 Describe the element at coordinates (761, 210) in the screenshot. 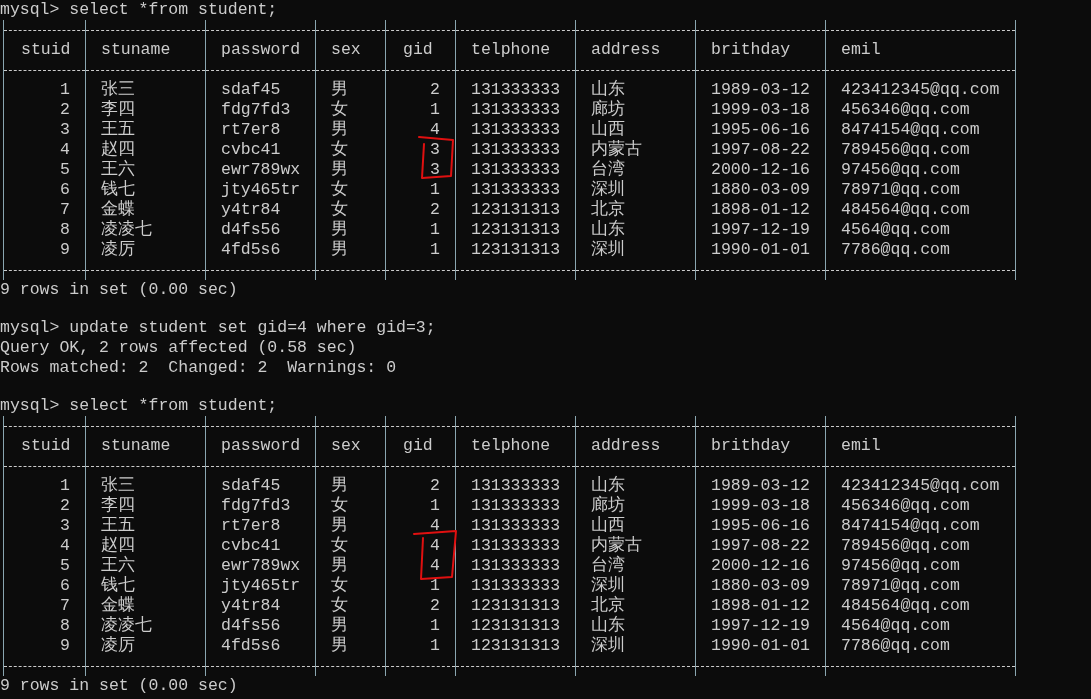

I see `table-cell: 1898-01-12` at that location.